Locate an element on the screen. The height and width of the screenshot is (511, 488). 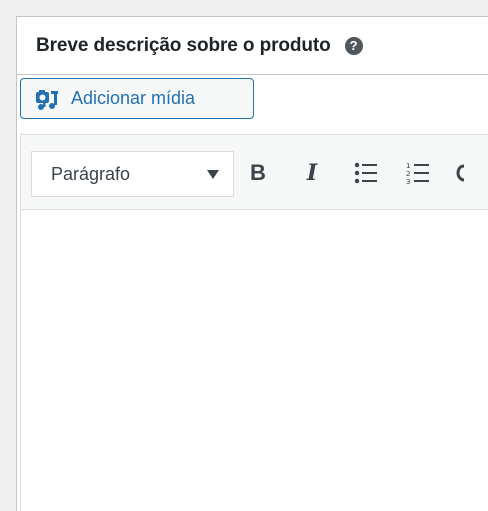
numbered-list-button: 1 2 3 is located at coordinates (418, 173).